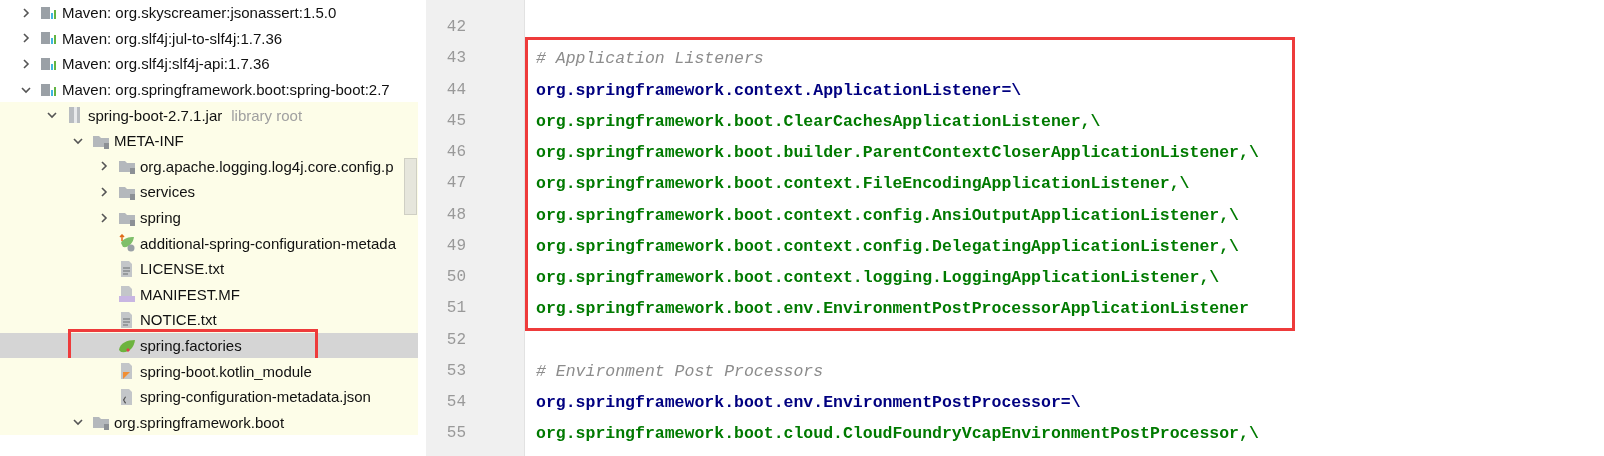 This screenshot has height=456, width=1604. I want to click on code-line: org.springframework.context.ApplicationListener=\, so click(779, 90).